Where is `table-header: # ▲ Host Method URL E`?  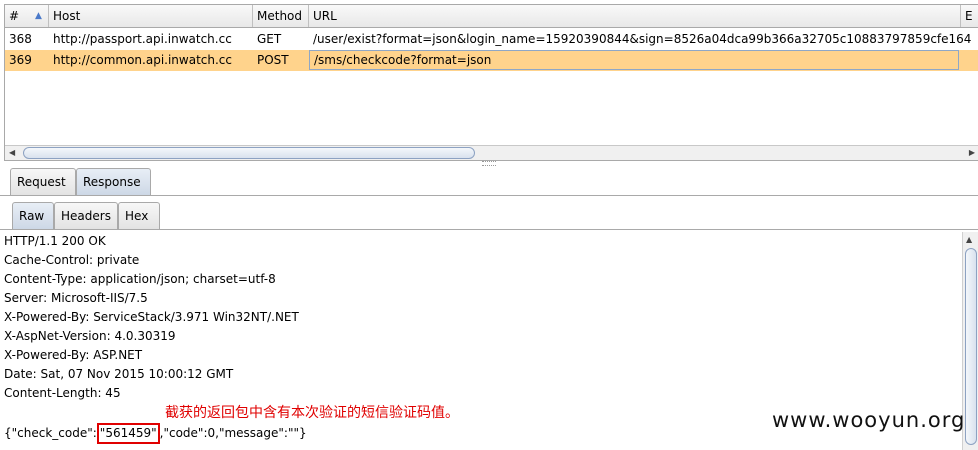 table-header: # ▲ Host Method URL E is located at coordinates (491, 16).